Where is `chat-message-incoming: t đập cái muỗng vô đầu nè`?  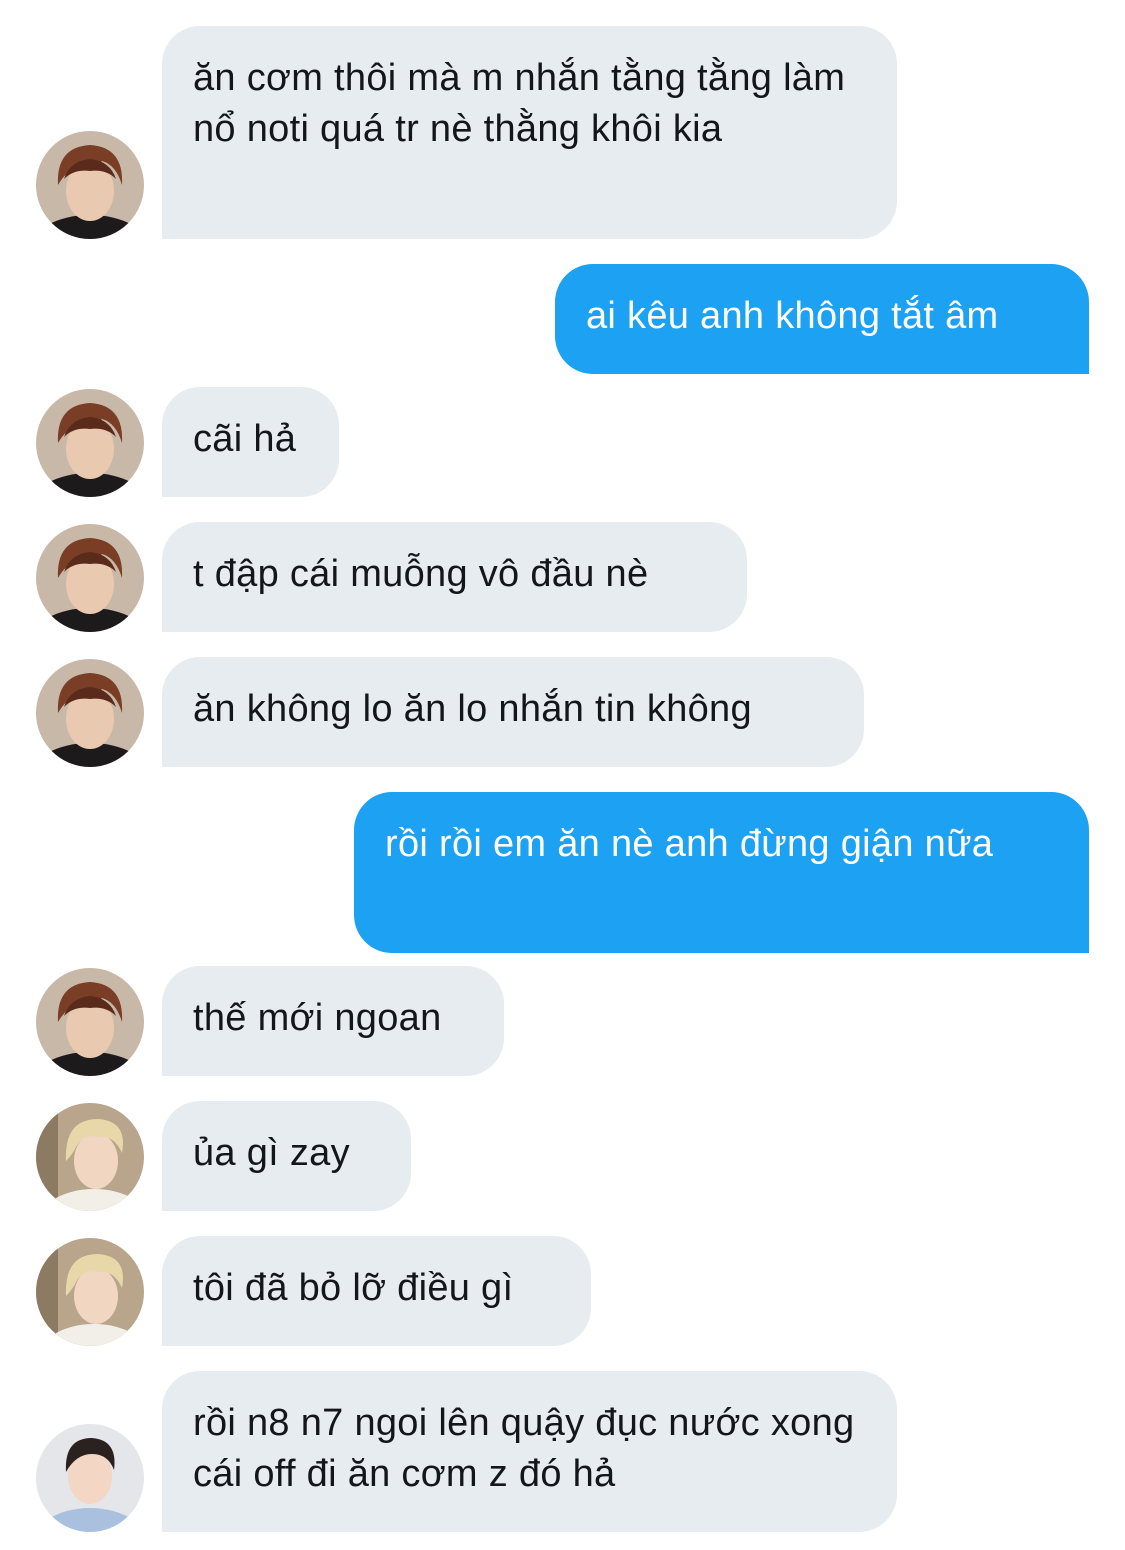
chat-message-incoming: t đập cái muỗng vô đầu nè is located at coordinates (454, 577).